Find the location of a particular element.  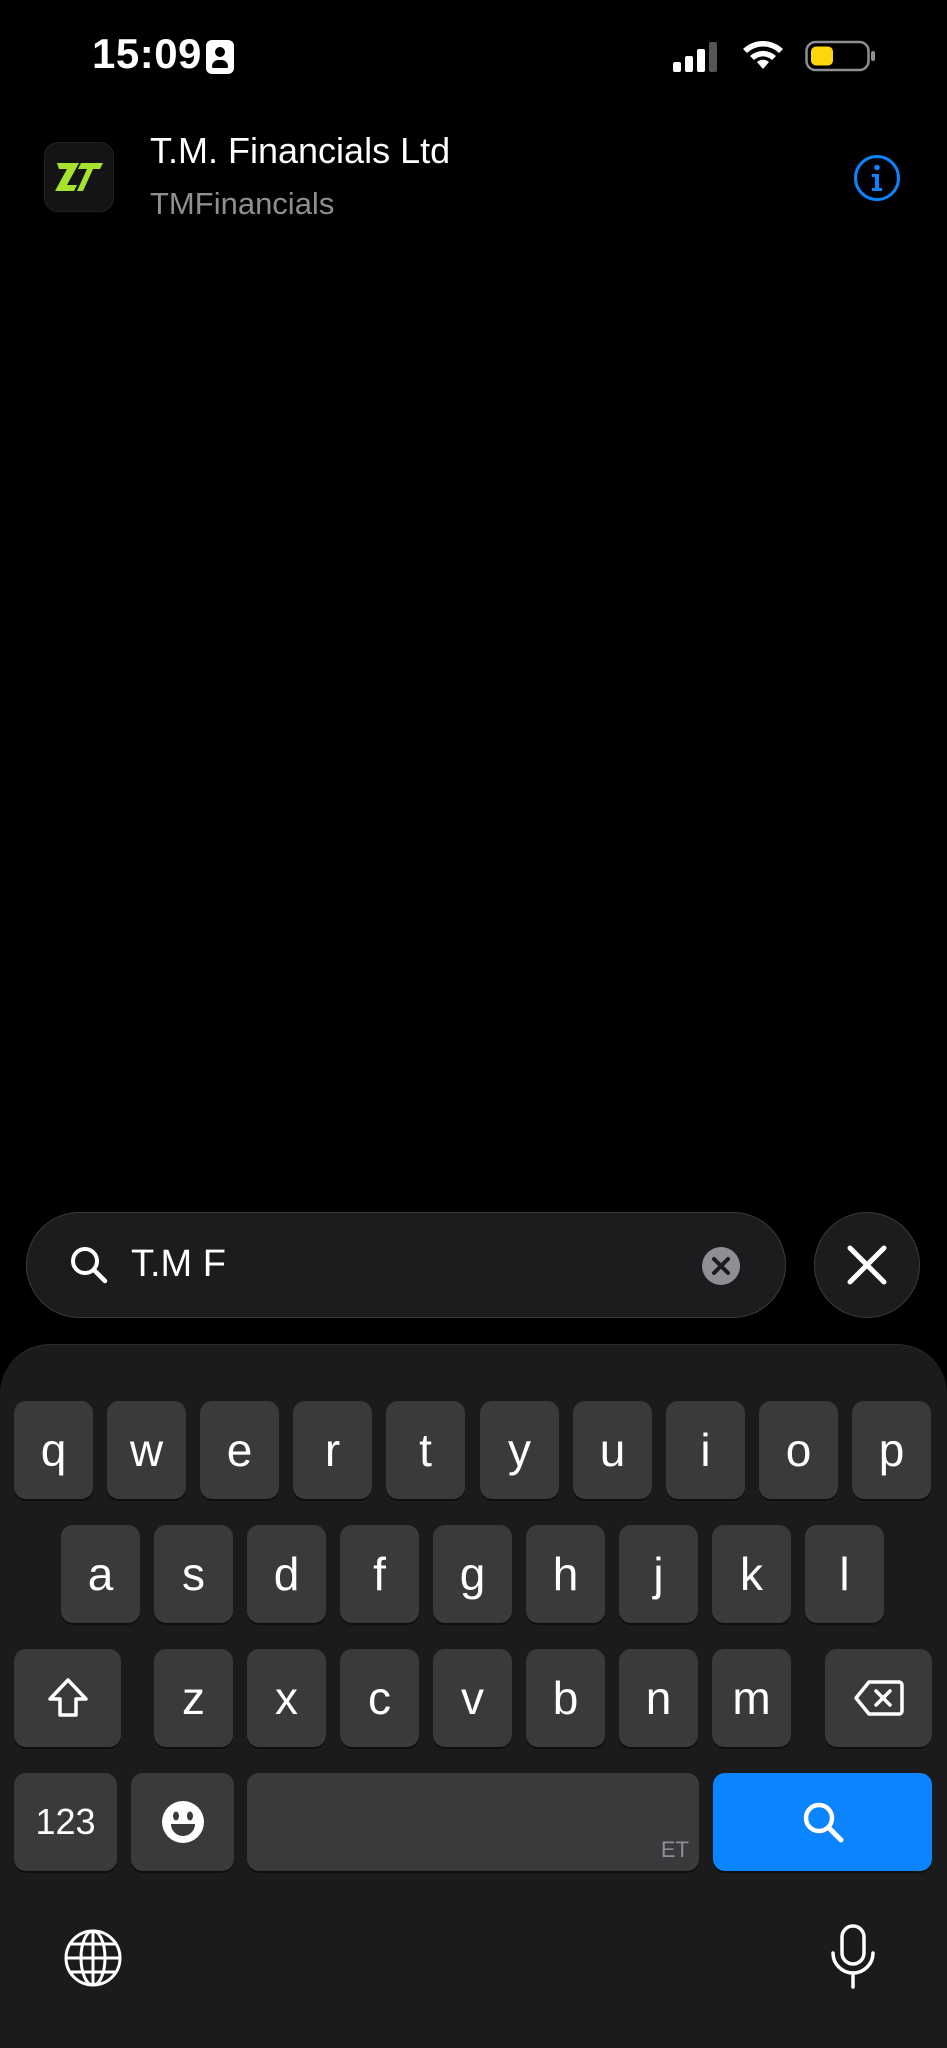

key-b: b is located at coordinates (565, 1698).